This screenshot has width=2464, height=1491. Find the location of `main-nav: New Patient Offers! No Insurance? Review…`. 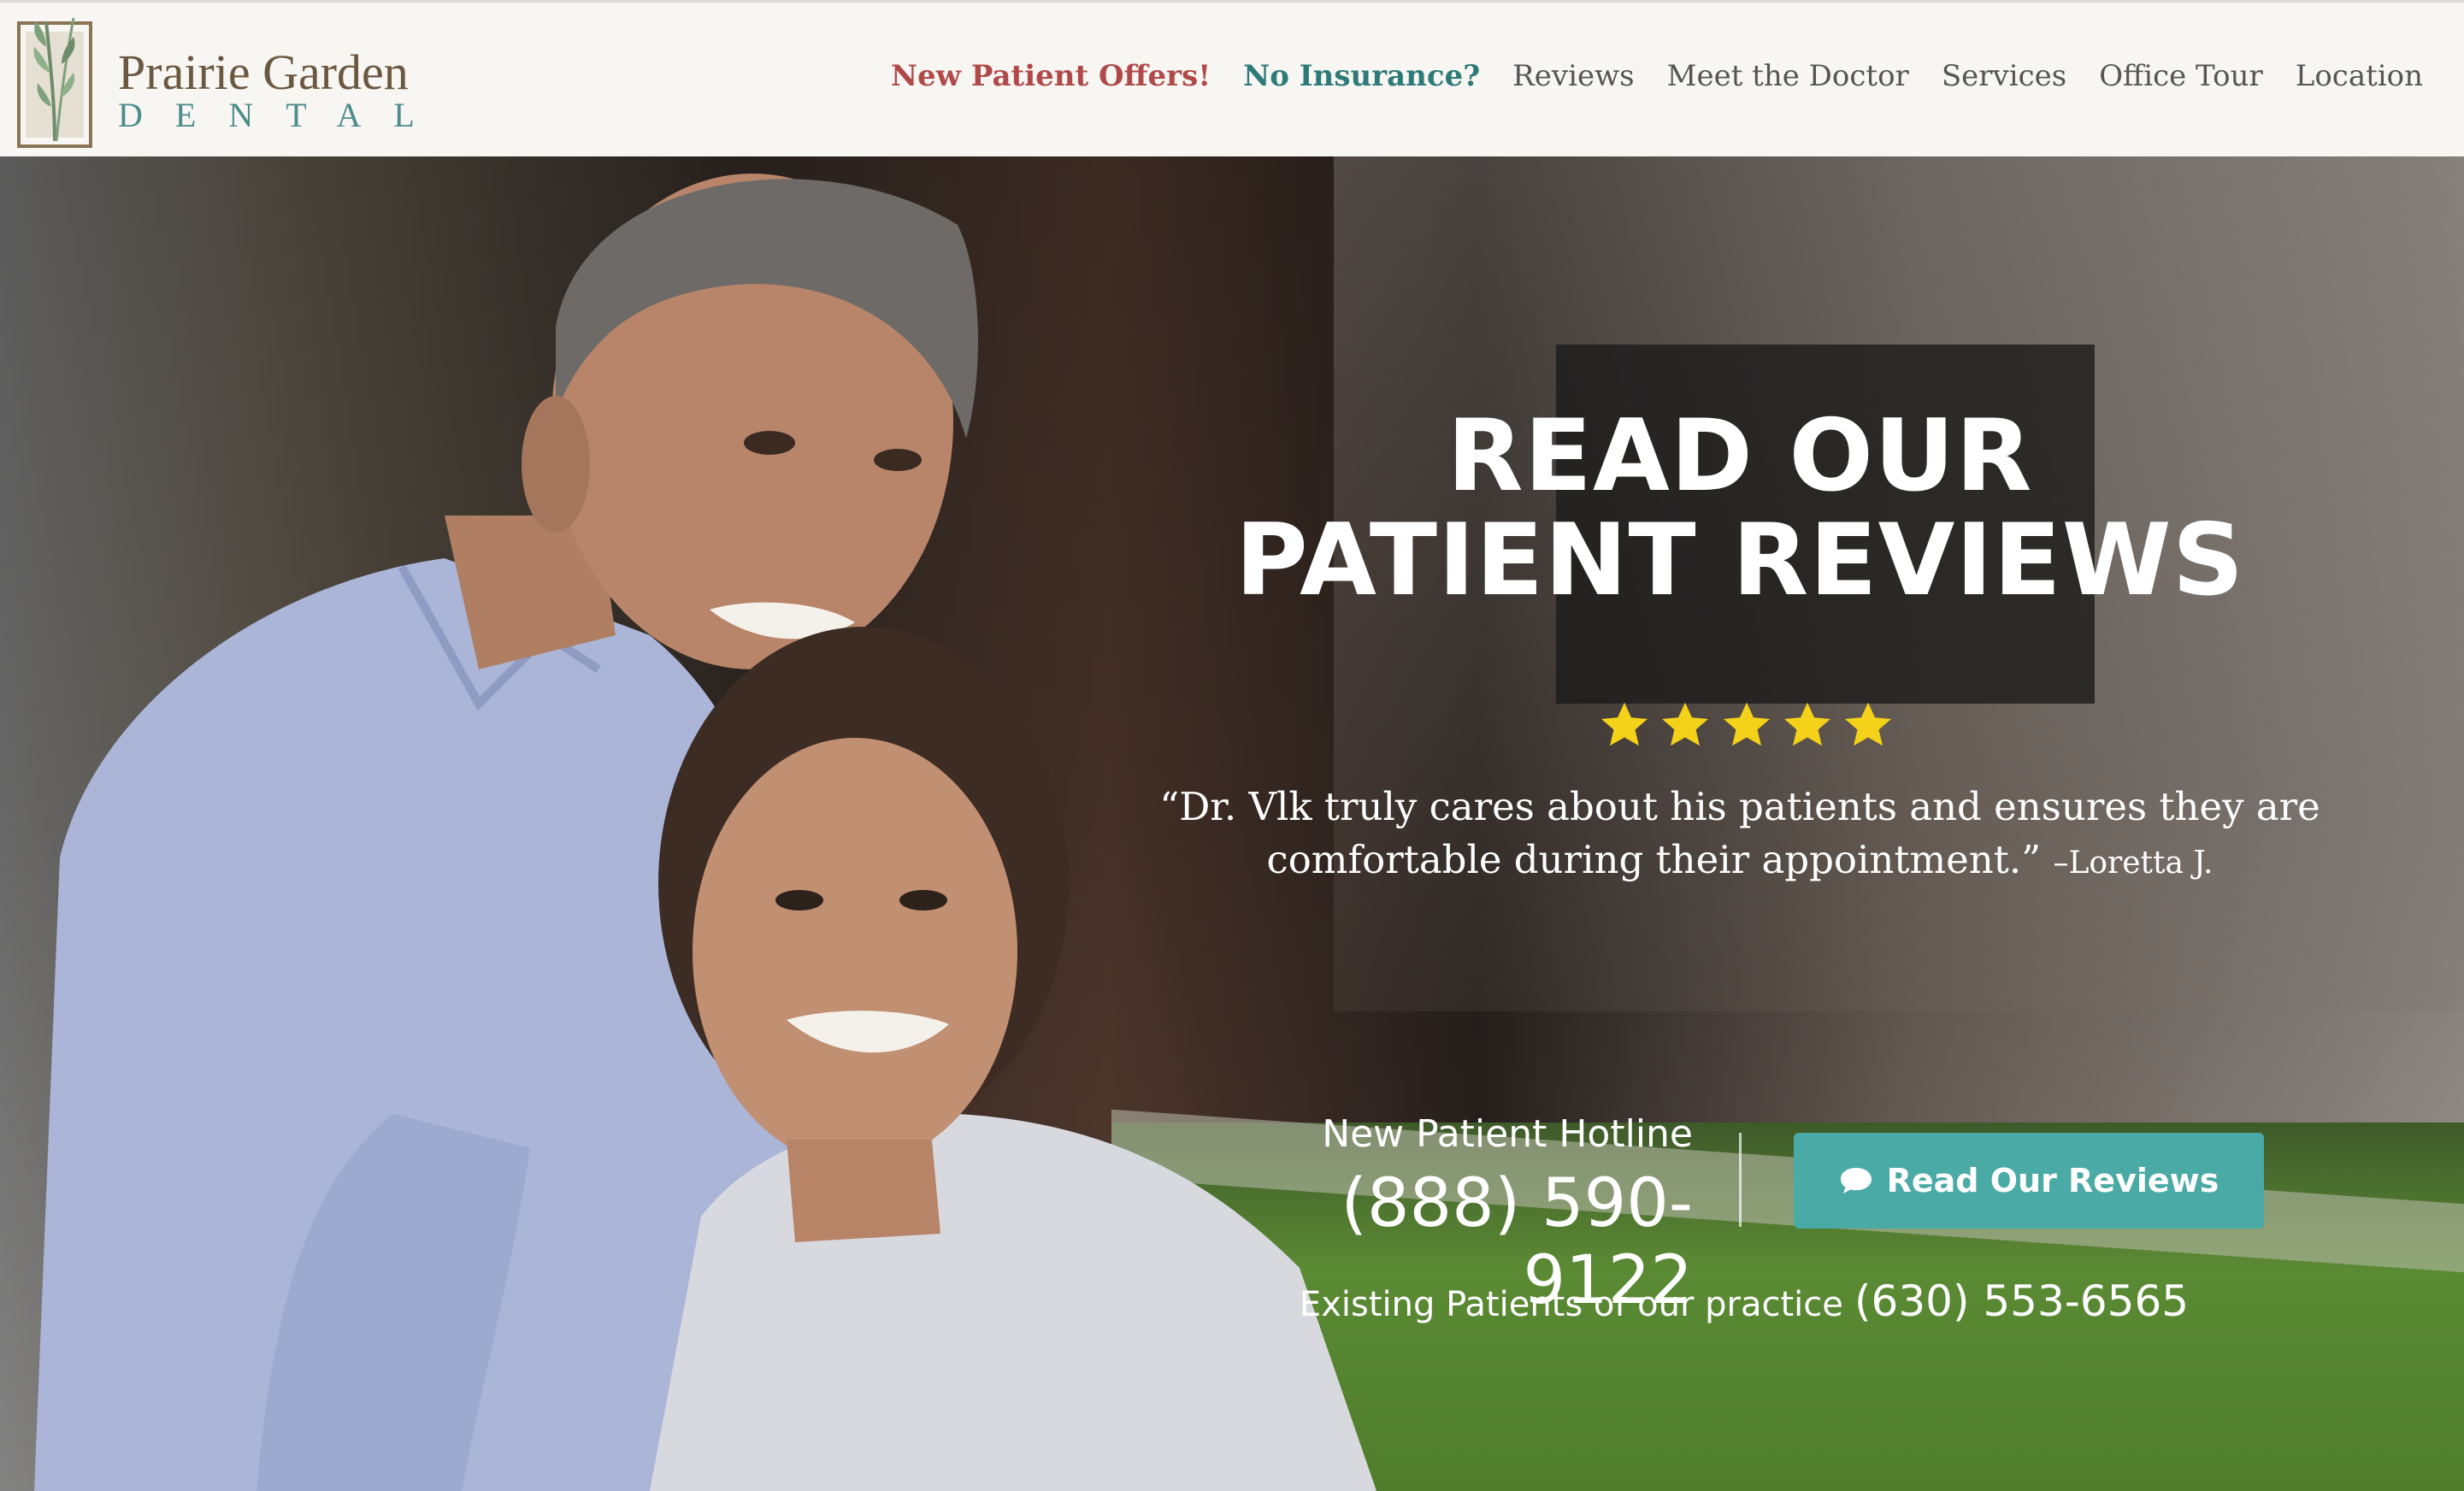

main-nav: New Patient Offers! No Insurance? Review… is located at coordinates (1641, 76).